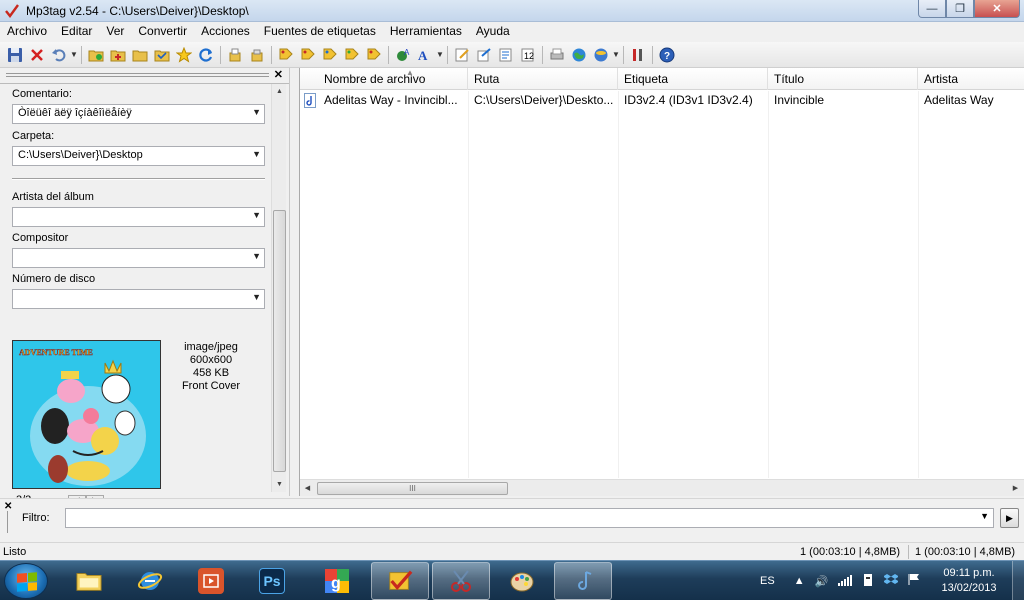 This screenshot has height=600, width=1024. What do you see at coordinates (279, 484) in the screenshot?
I see `scroll-down-icon: ▼` at bounding box center [279, 484].